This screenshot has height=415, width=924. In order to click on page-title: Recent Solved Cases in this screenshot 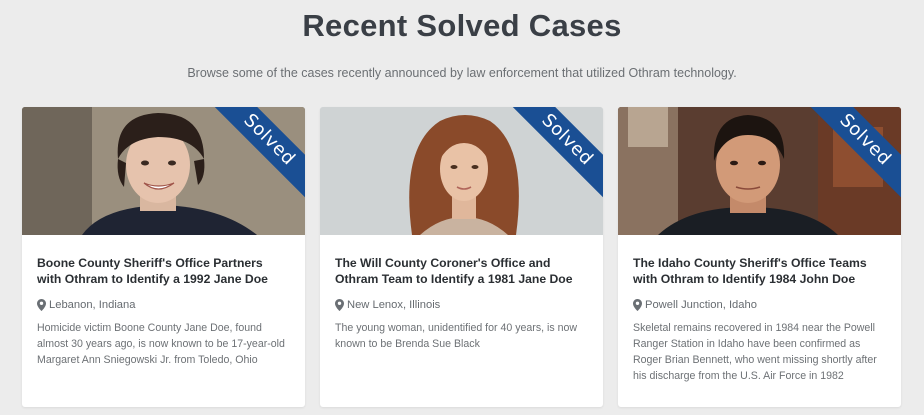, I will do `click(462, 25)`.